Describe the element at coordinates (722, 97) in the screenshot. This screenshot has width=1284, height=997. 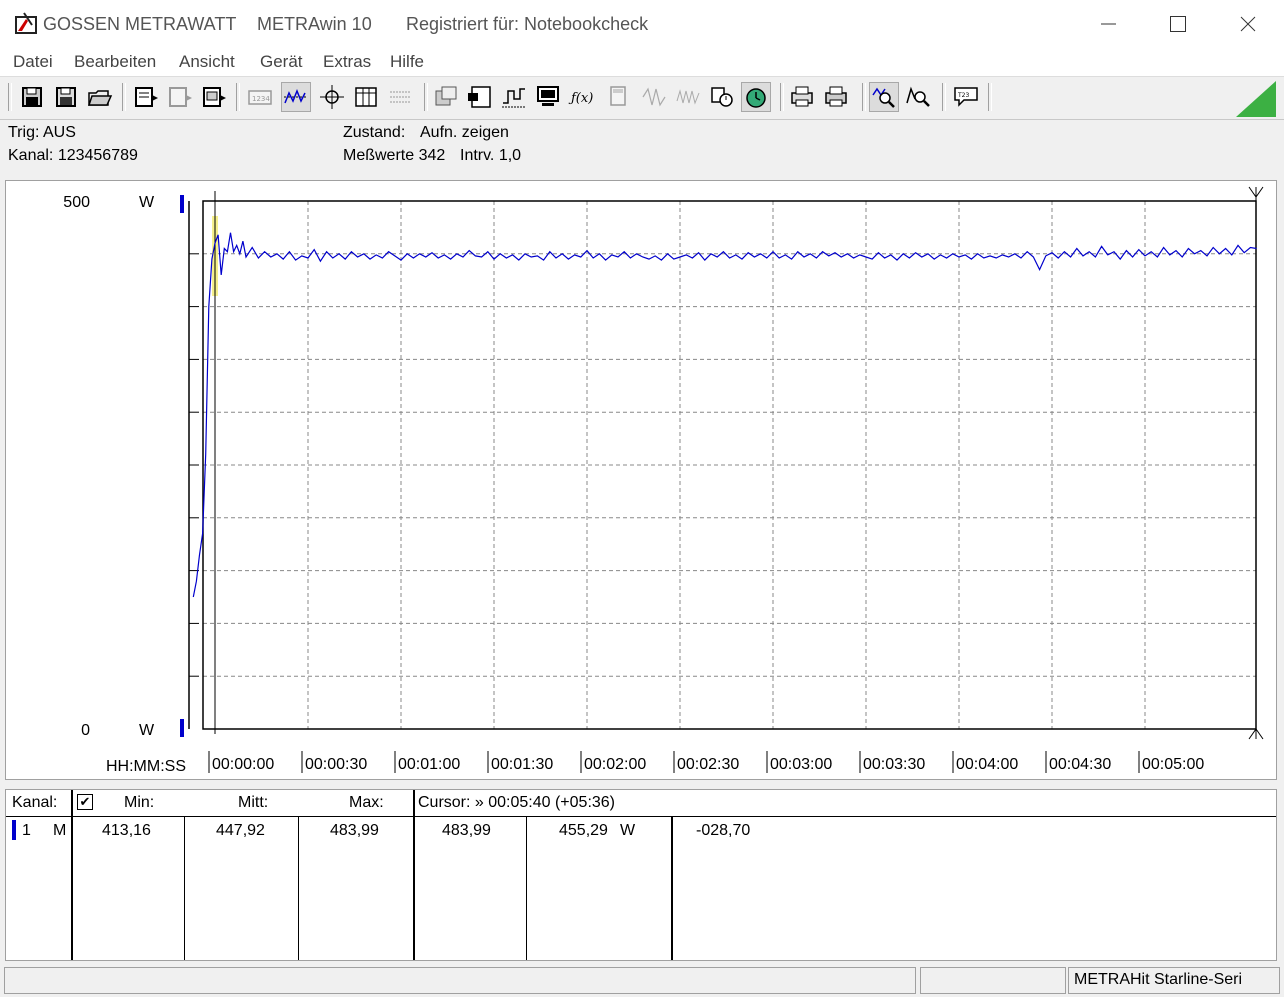
I see `timer-icon` at that location.